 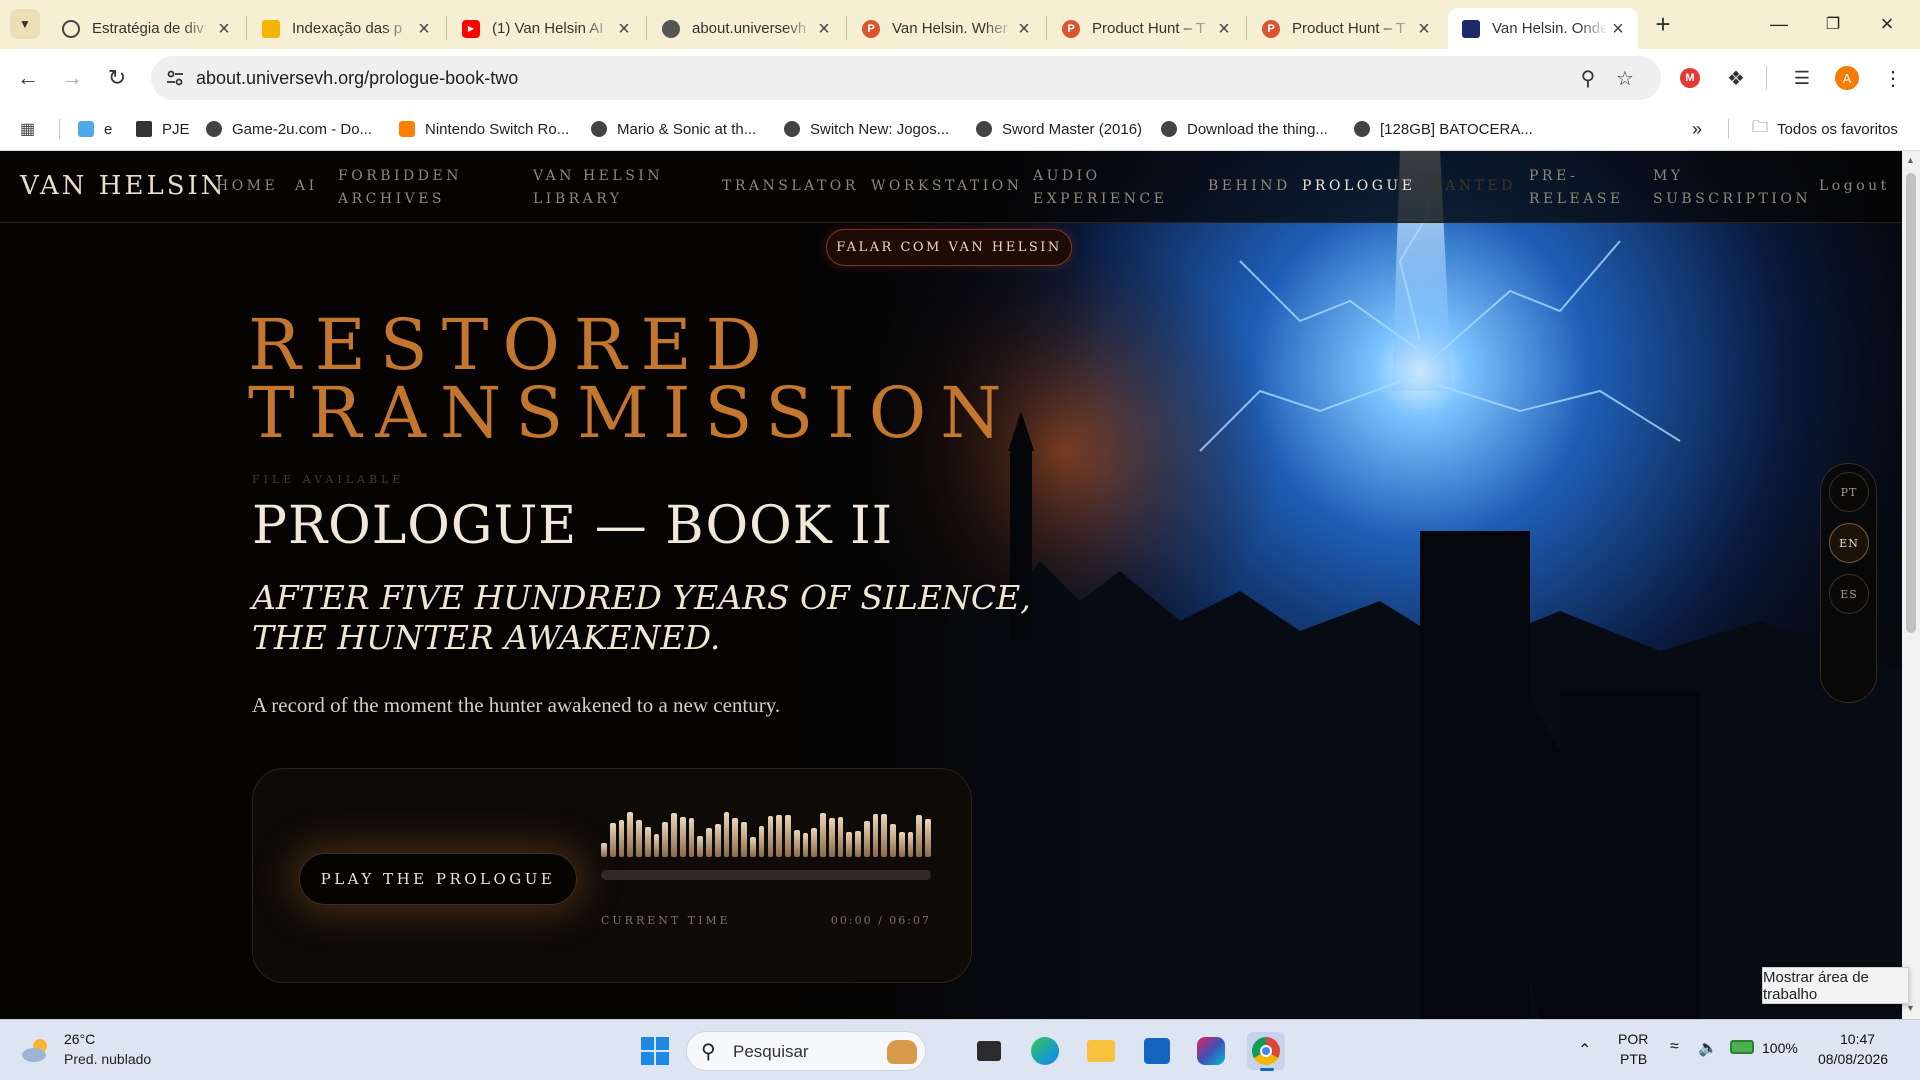 I want to click on reload-button: ↻, so click(x=117, y=78).